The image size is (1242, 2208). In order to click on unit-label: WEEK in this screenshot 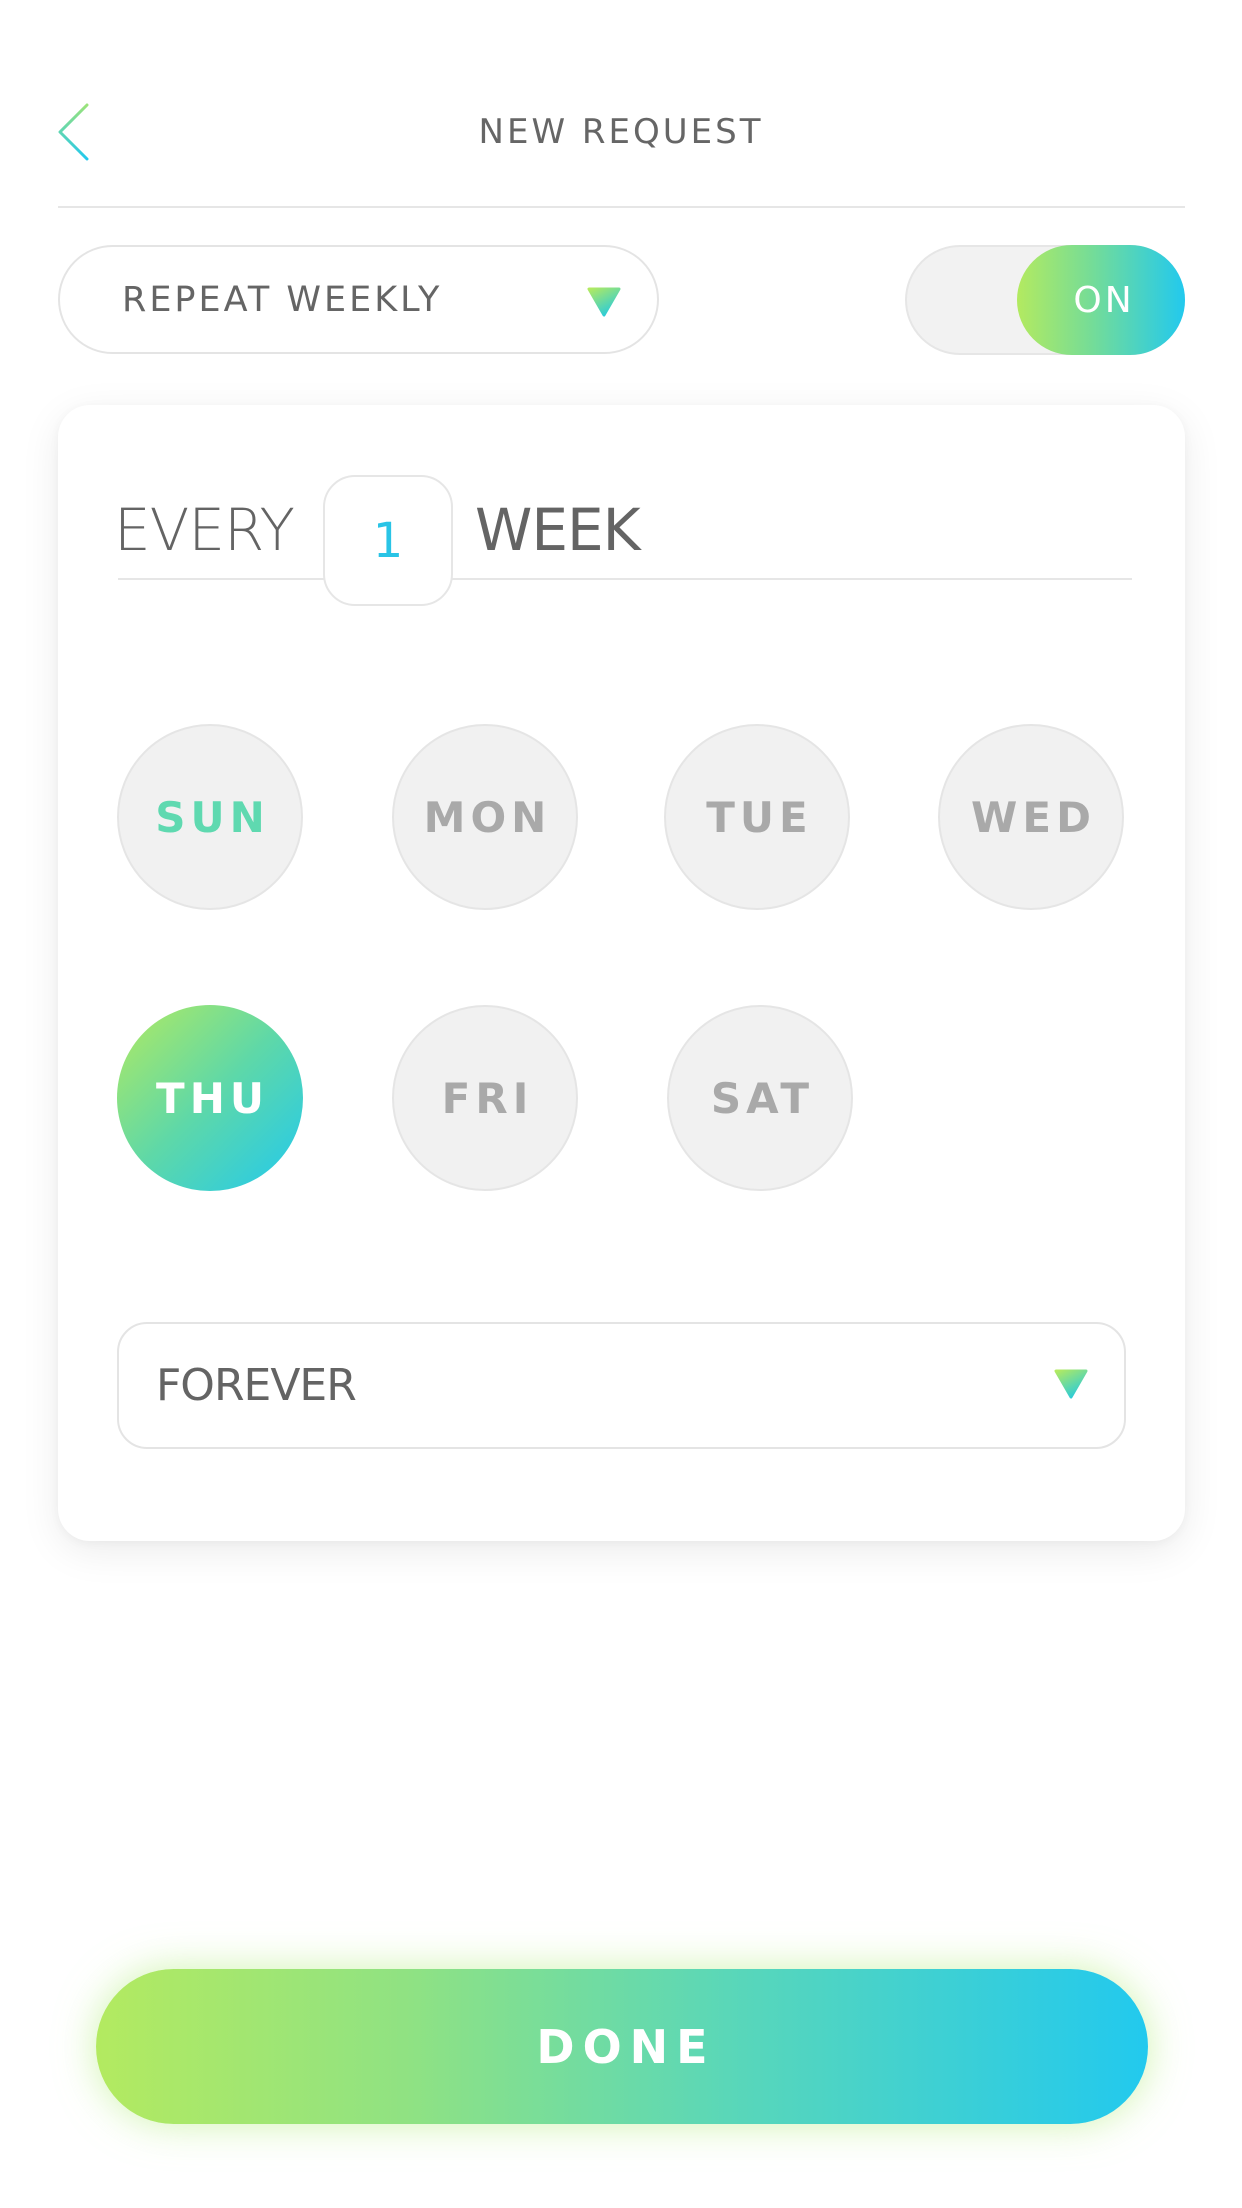, I will do `click(558, 530)`.